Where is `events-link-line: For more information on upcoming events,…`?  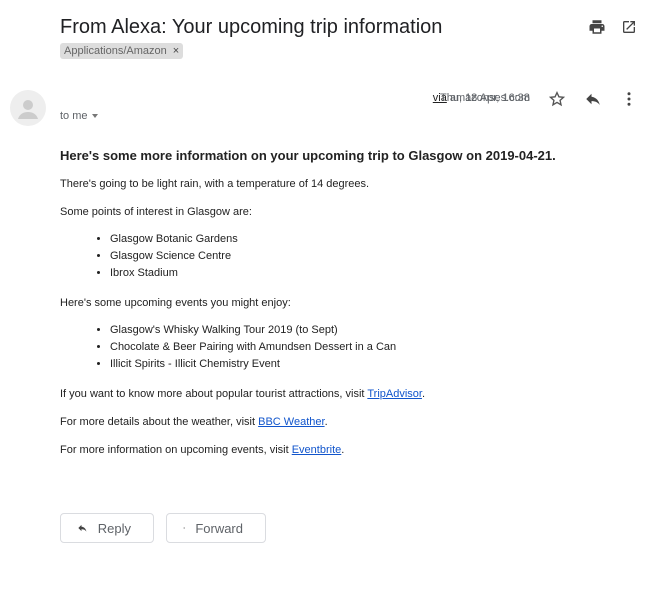
events-link-line: For more information on upcoming events,… is located at coordinates (340, 450).